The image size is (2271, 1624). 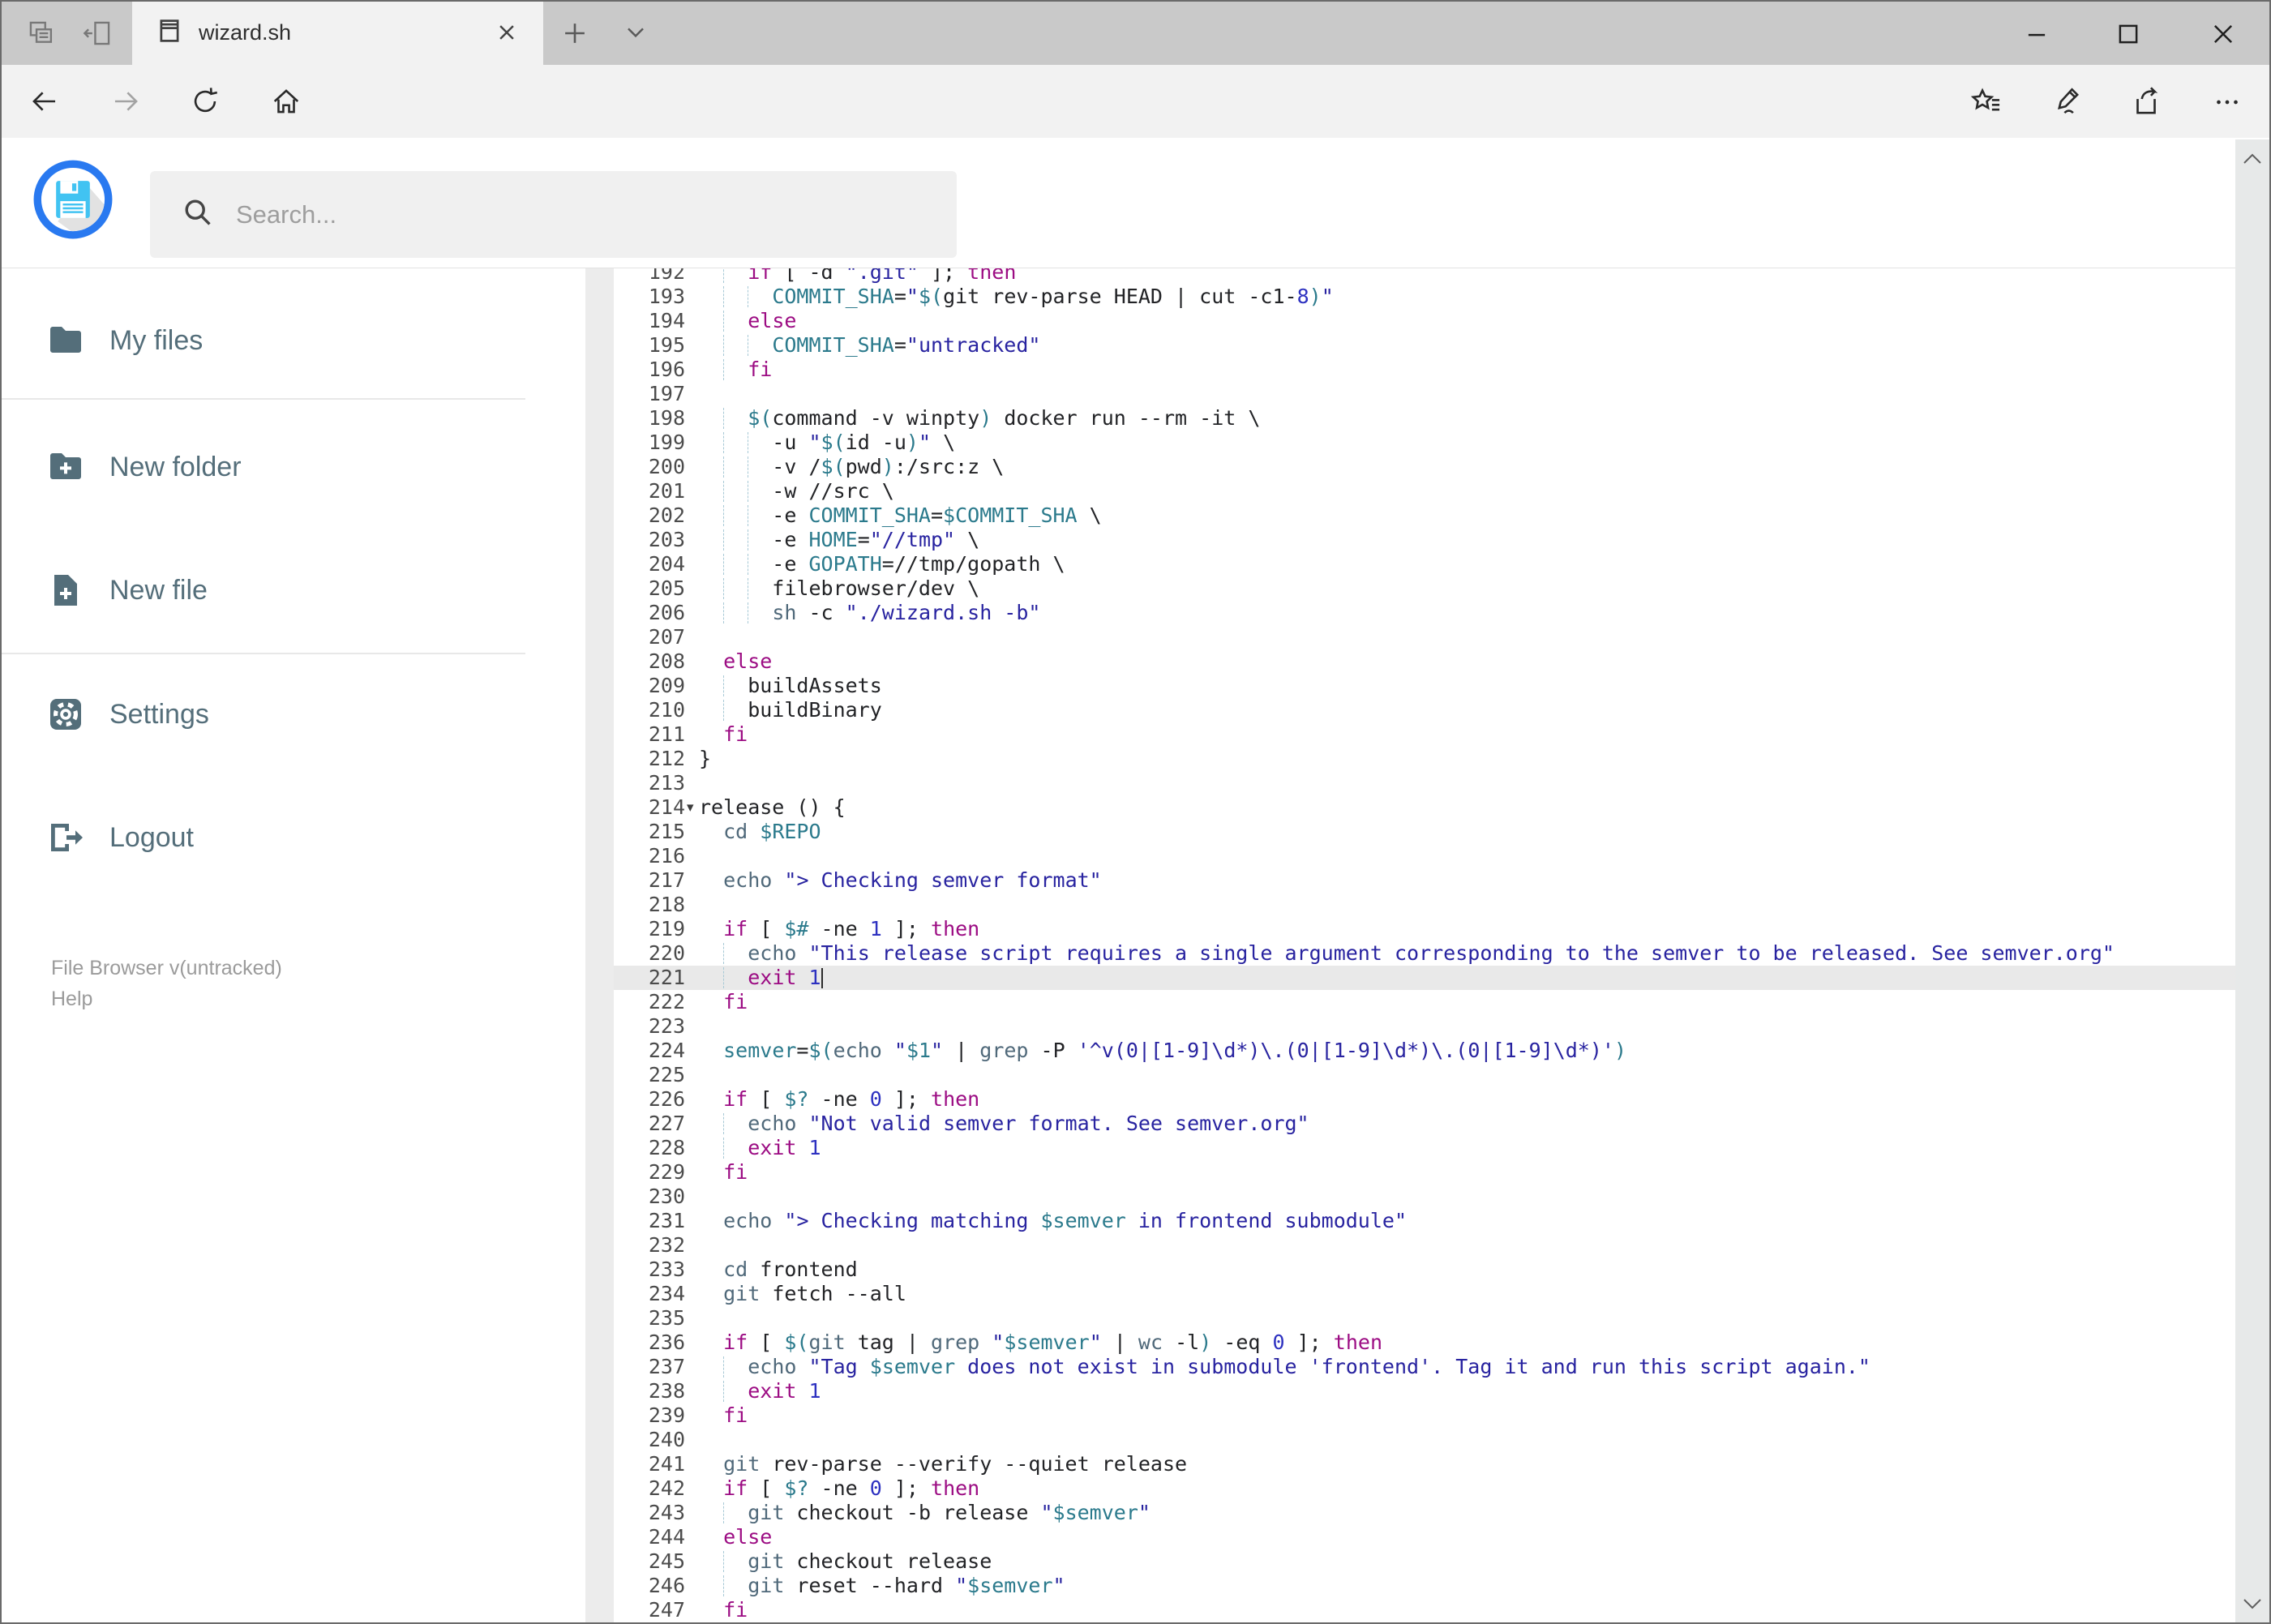 I want to click on code-line: 226 if [ $? -ne 0 ]; then, so click(x=1424, y=1099).